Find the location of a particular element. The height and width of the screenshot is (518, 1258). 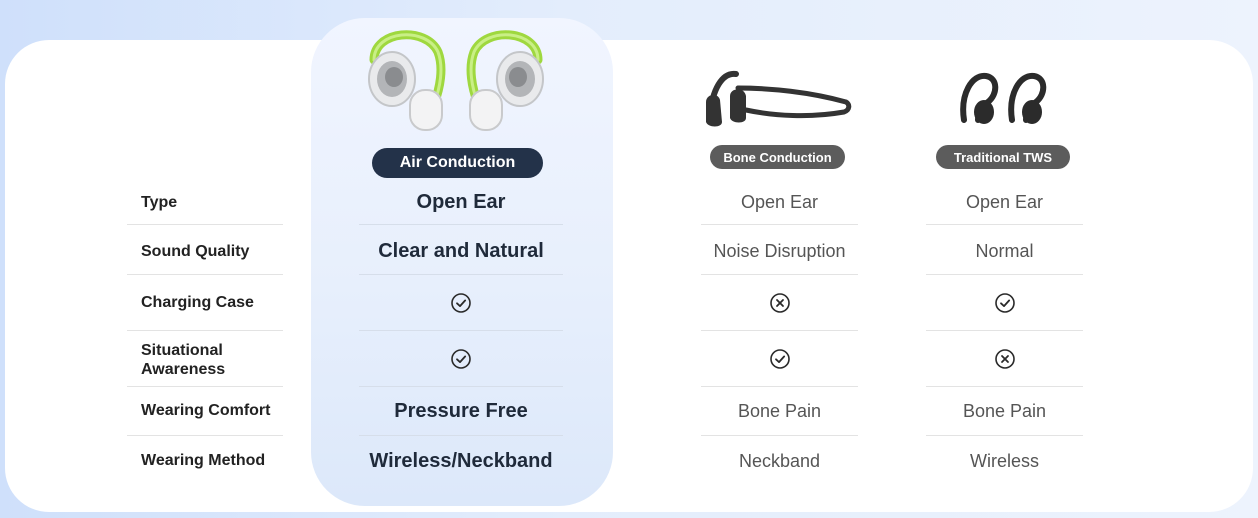

air-wearing-method-value: Wireless/Neckband is located at coordinates (461, 460).